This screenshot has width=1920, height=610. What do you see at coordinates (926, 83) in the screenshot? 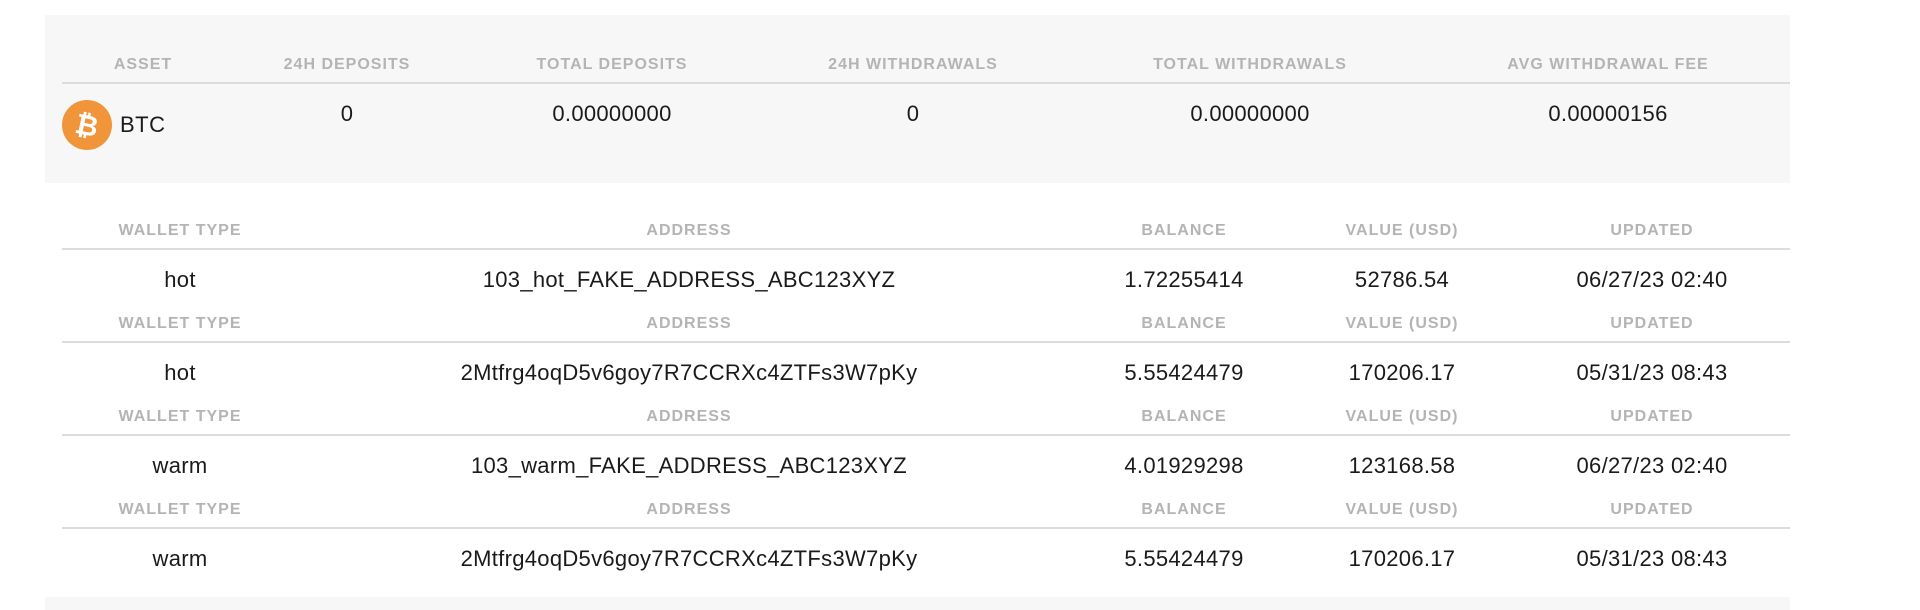
I see `summary-header-divider` at bounding box center [926, 83].